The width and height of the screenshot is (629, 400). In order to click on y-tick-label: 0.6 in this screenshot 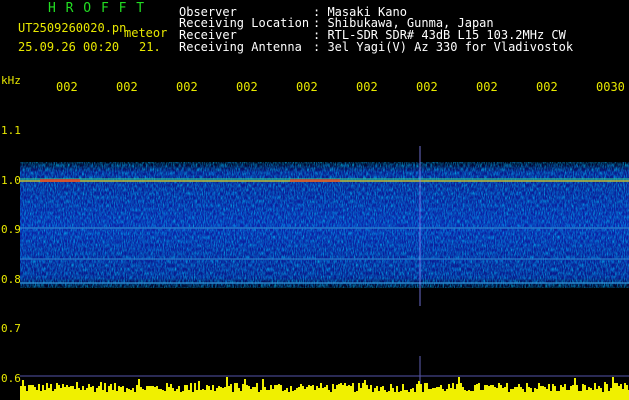, I will do `click(11, 378)`.